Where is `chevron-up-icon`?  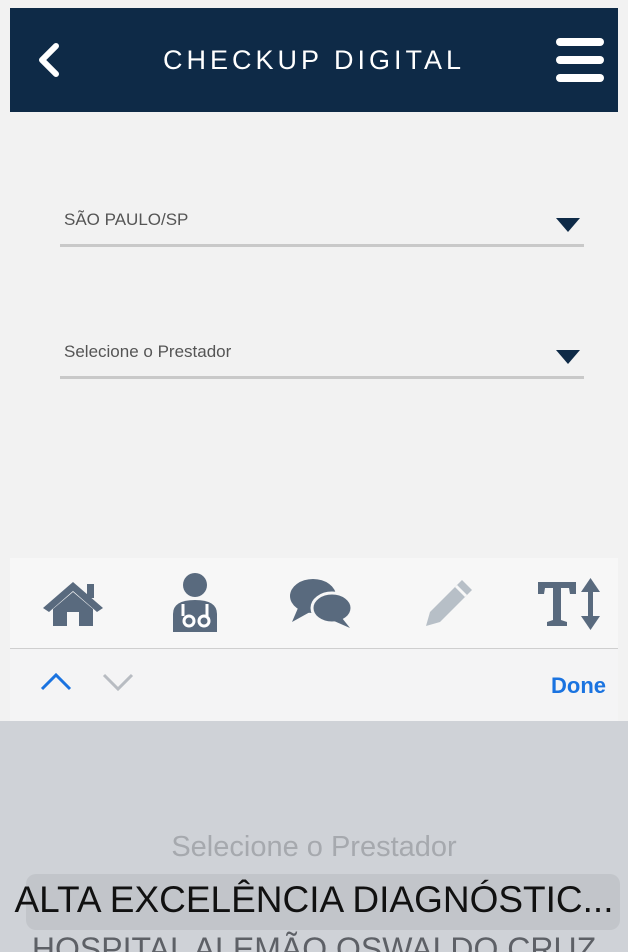 chevron-up-icon is located at coordinates (56, 681).